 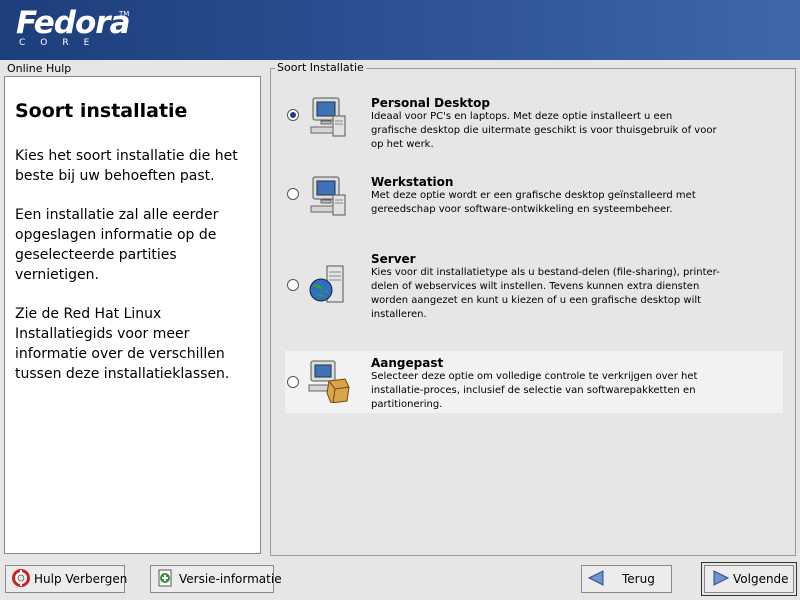 I want to click on radio-server, so click(x=293, y=285).